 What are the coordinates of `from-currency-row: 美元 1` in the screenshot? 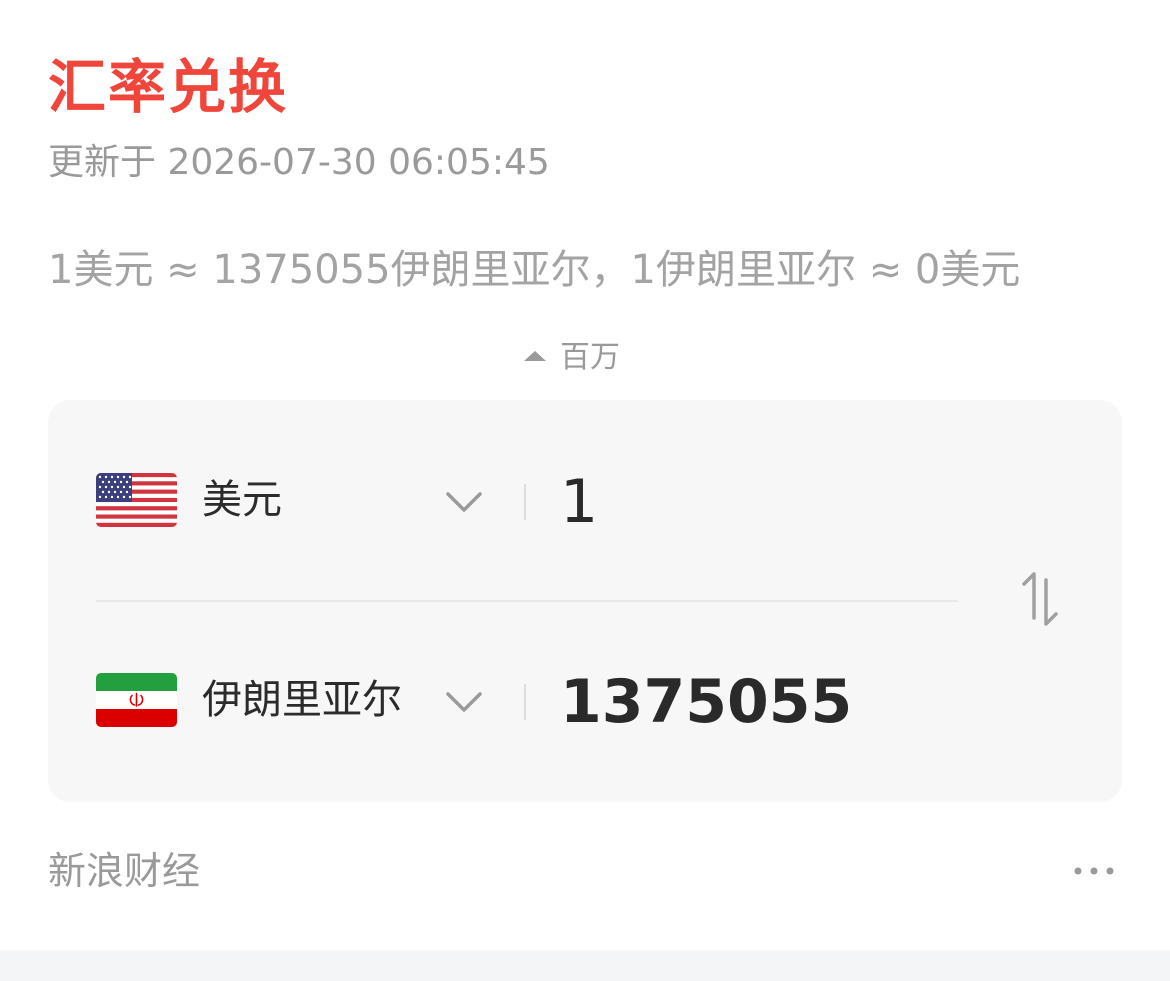 It's located at (503, 502).